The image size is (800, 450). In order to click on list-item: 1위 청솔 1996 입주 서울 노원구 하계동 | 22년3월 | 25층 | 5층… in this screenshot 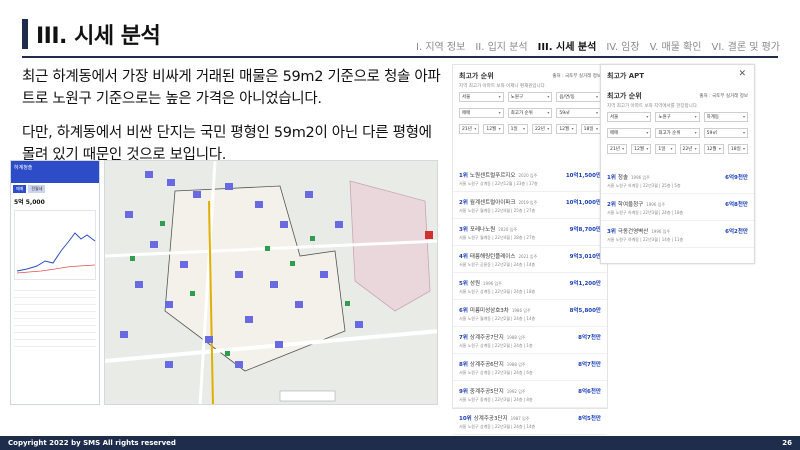, I will do `click(677, 180)`.